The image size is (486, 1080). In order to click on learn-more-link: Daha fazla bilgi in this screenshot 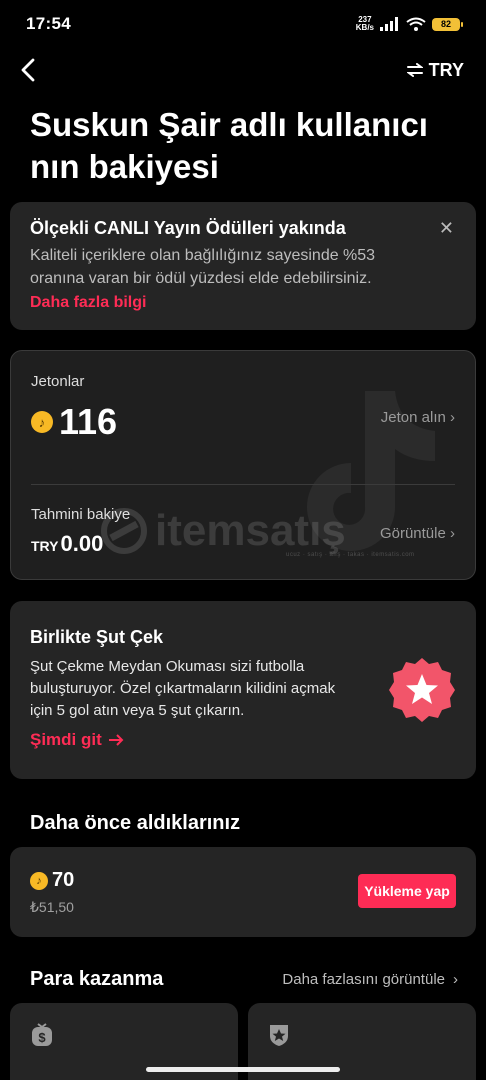, I will do `click(243, 303)`.